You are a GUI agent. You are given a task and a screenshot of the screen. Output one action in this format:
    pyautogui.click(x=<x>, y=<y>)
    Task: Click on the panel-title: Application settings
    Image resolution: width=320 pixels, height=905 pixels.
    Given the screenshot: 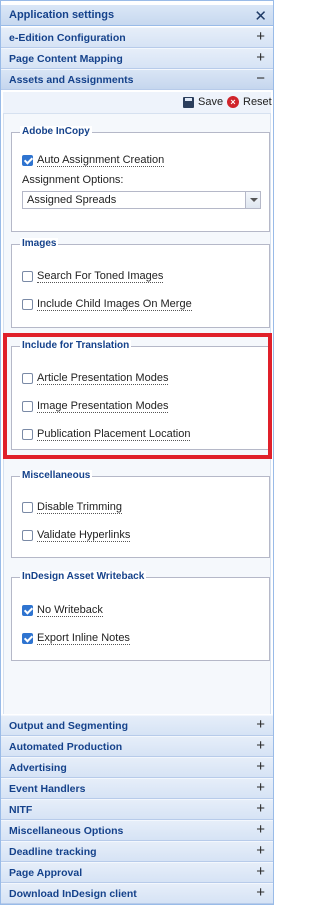 What is the action you would take?
    pyautogui.click(x=62, y=15)
    